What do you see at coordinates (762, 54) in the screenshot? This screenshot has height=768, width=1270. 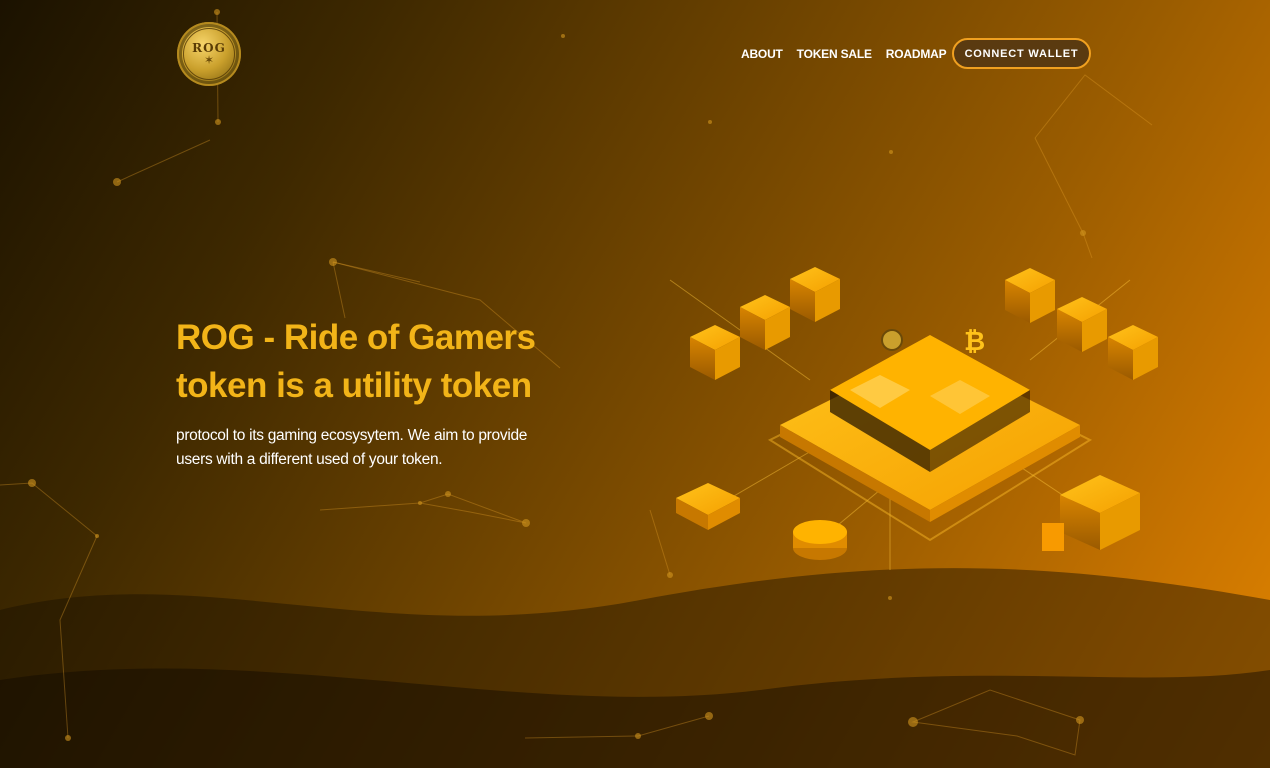 I see `nav-about: ABOUT` at bounding box center [762, 54].